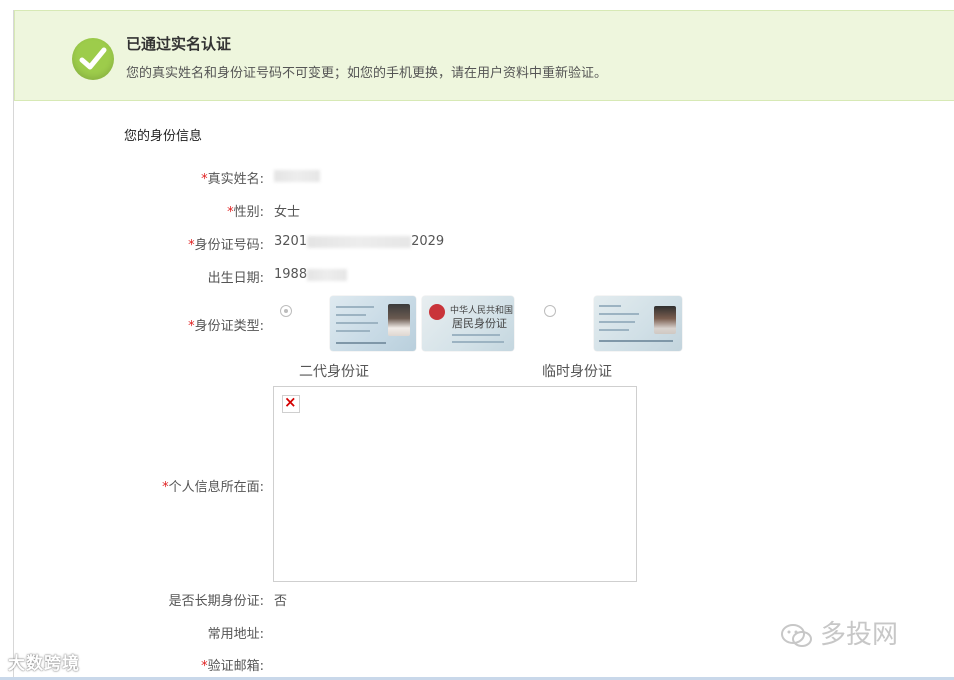  What do you see at coordinates (245, 212) in the screenshot?
I see `gender-label: *性别:` at bounding box center [245, 212].